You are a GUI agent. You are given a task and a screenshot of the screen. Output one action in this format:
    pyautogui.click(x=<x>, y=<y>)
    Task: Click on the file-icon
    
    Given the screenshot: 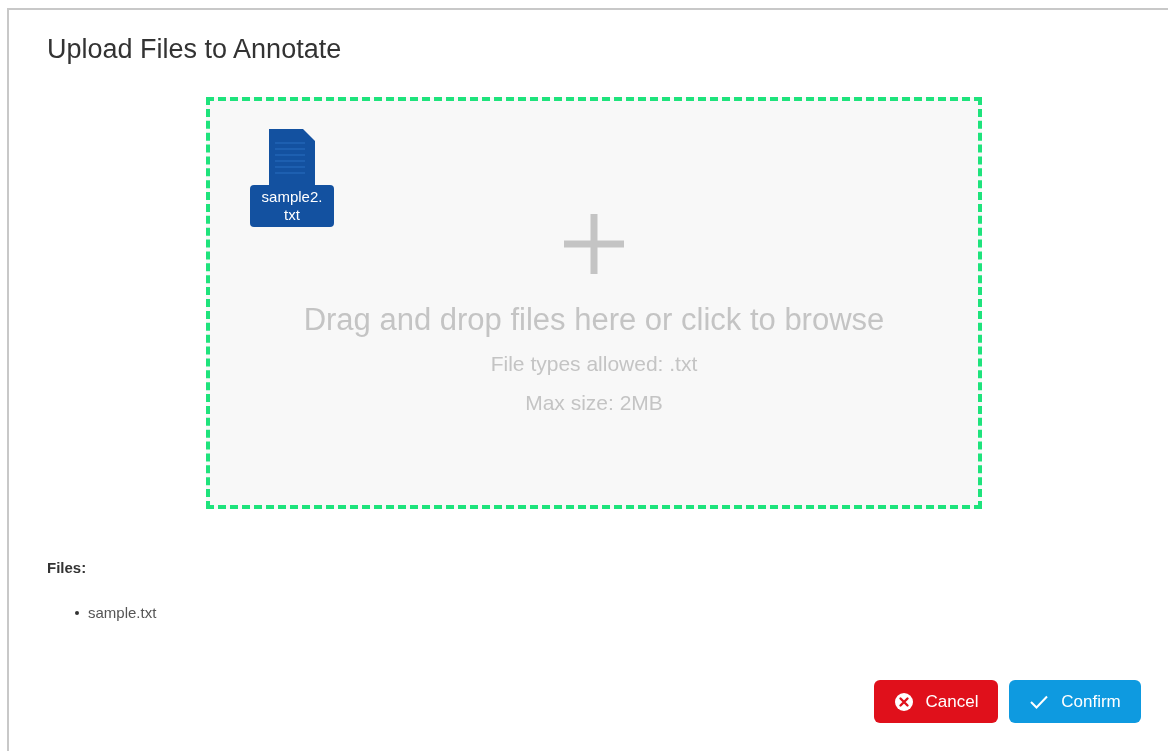 What is the action you would take?
    pyautogui.click(x=292, y=157)
    